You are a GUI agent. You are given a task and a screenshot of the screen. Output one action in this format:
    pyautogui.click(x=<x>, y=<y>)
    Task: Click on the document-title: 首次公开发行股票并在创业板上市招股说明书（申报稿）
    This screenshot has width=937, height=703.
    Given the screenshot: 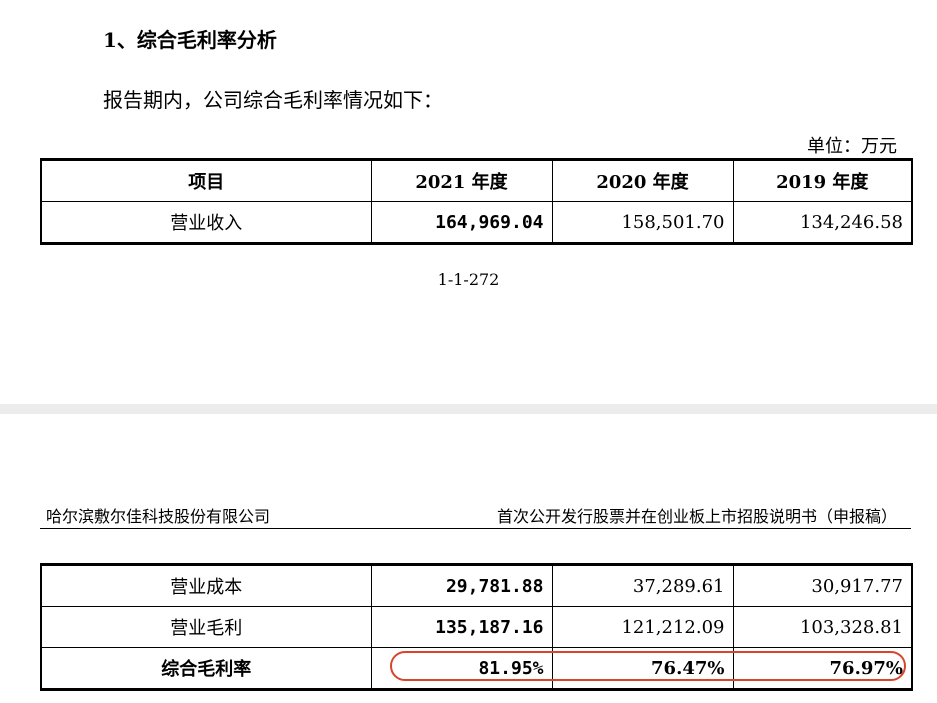 What is the action you would take?
    pyautogui.click(x=696, y=516)
    